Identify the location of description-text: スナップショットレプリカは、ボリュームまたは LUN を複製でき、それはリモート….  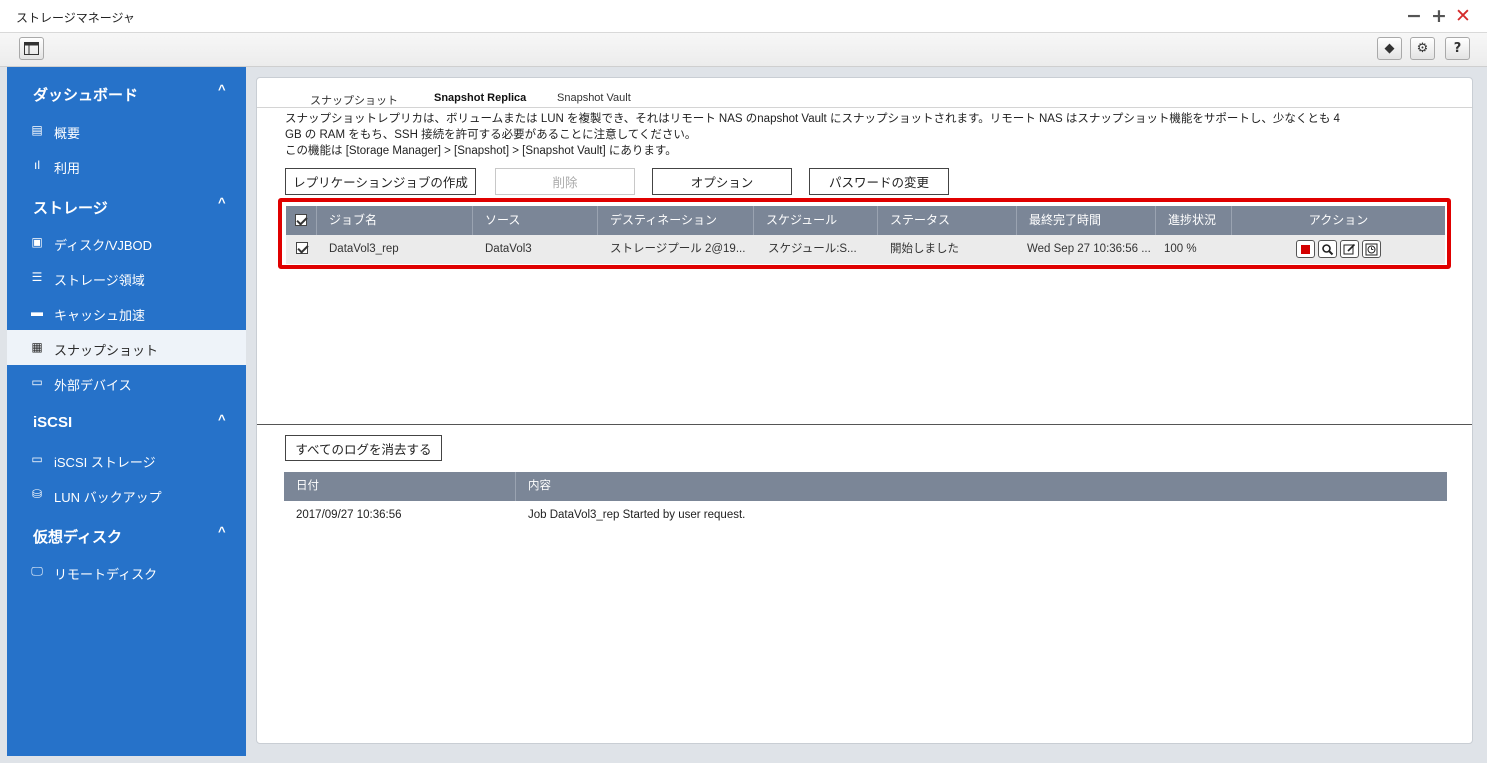
(845, 135).